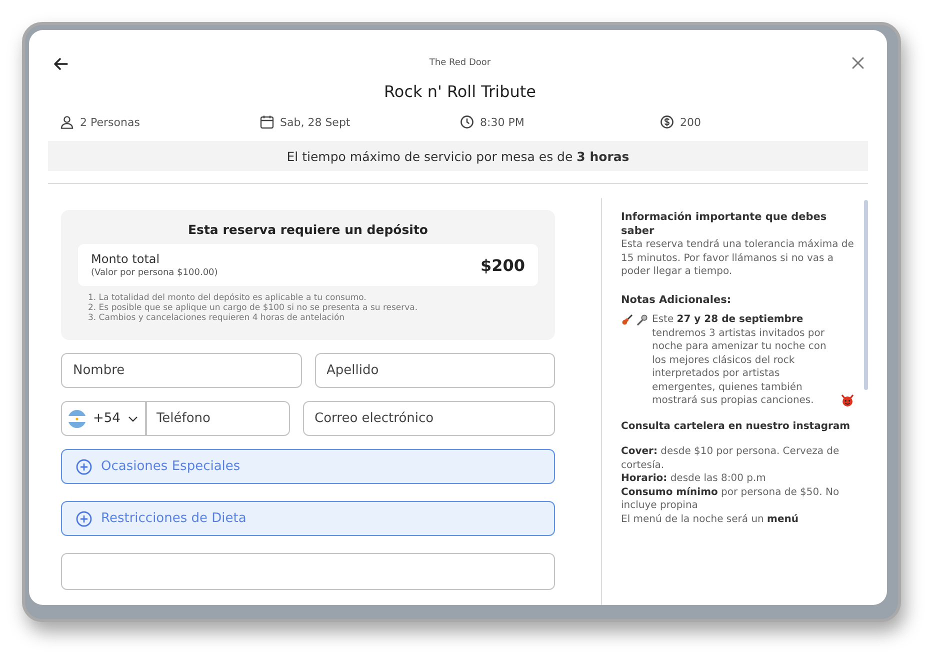  I want to click on expand-section-button: Ocasiones Especiales, so click(308, 466).